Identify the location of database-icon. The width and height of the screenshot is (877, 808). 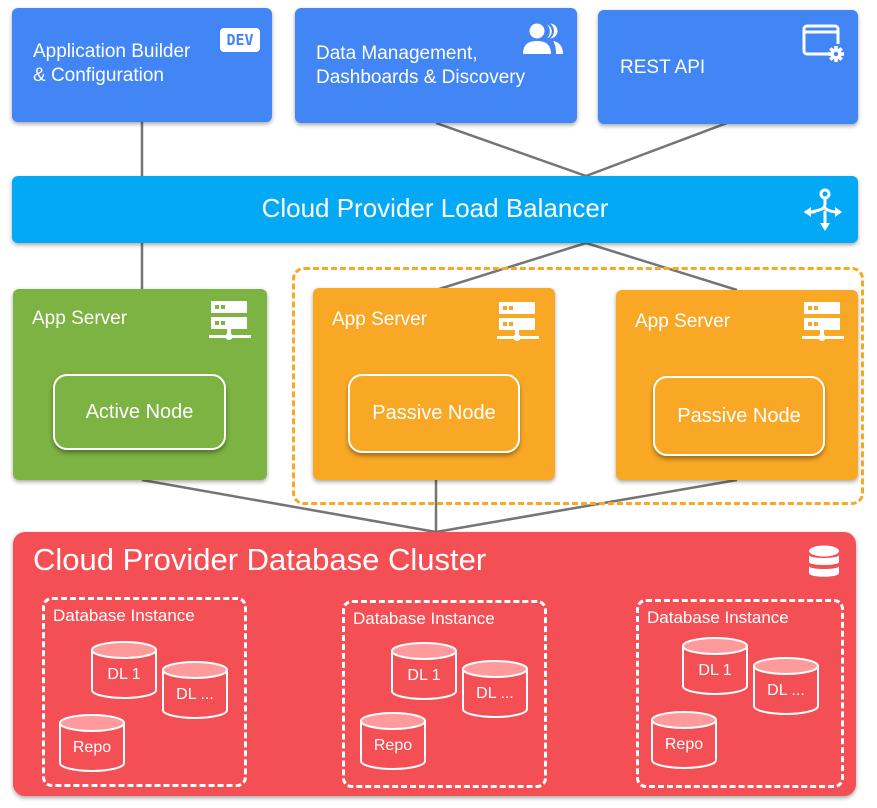
(824, 561).